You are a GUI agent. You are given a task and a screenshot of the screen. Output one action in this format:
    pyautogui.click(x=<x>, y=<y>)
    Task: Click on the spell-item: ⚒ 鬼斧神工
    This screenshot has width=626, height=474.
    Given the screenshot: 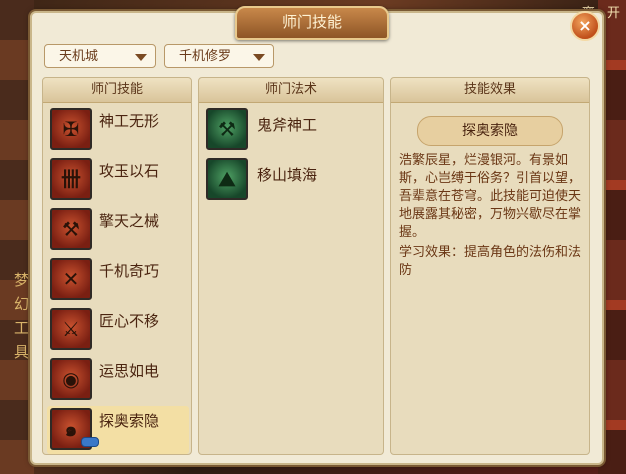 What is the action you would take?
    pyautogui.click(x=292, y=130)
    